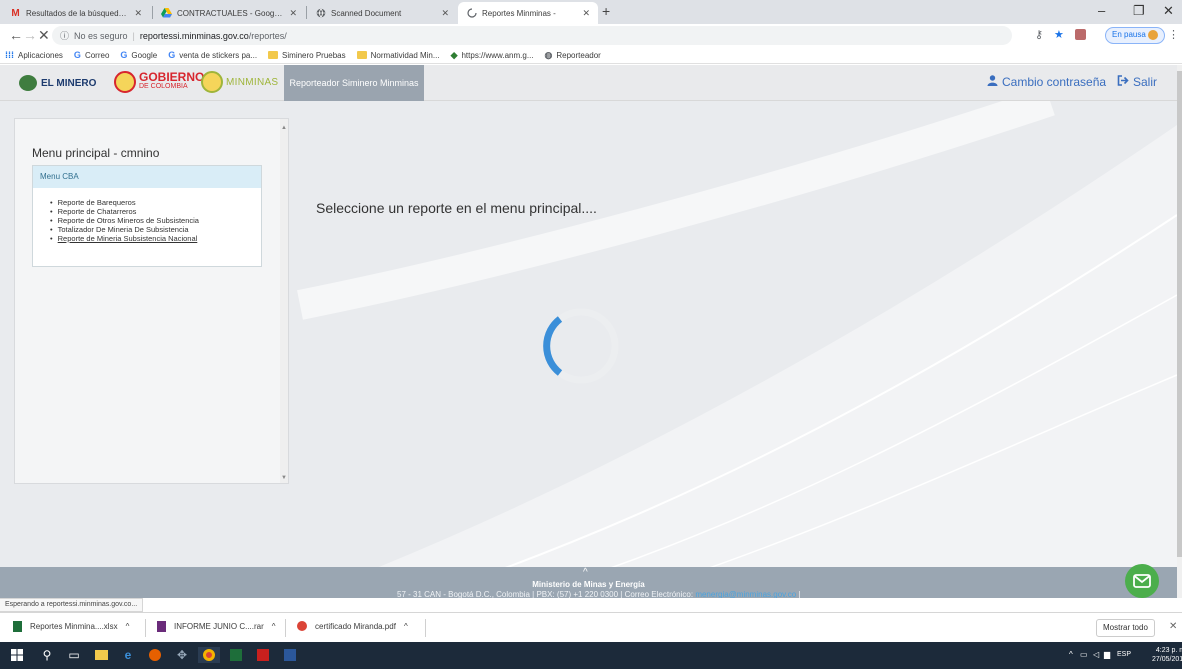 The image size is (1182, 669). I want to click on chrome-menu-icon: ⋮, so click(1173, 34).